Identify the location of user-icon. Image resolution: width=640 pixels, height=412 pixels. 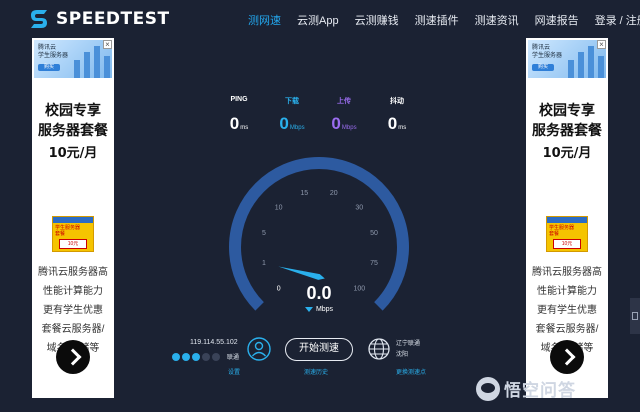
(259, 349).